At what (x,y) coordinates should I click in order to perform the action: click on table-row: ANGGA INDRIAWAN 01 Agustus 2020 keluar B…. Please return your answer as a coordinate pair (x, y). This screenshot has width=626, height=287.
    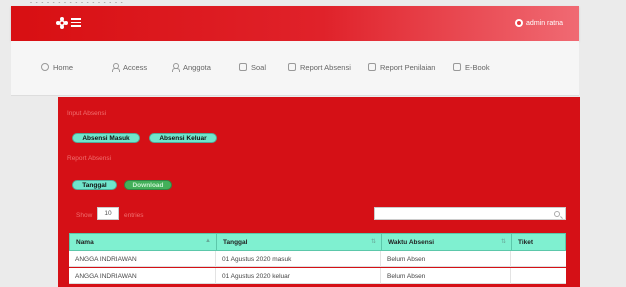
    Looking at the image, I should click on (317, 276).